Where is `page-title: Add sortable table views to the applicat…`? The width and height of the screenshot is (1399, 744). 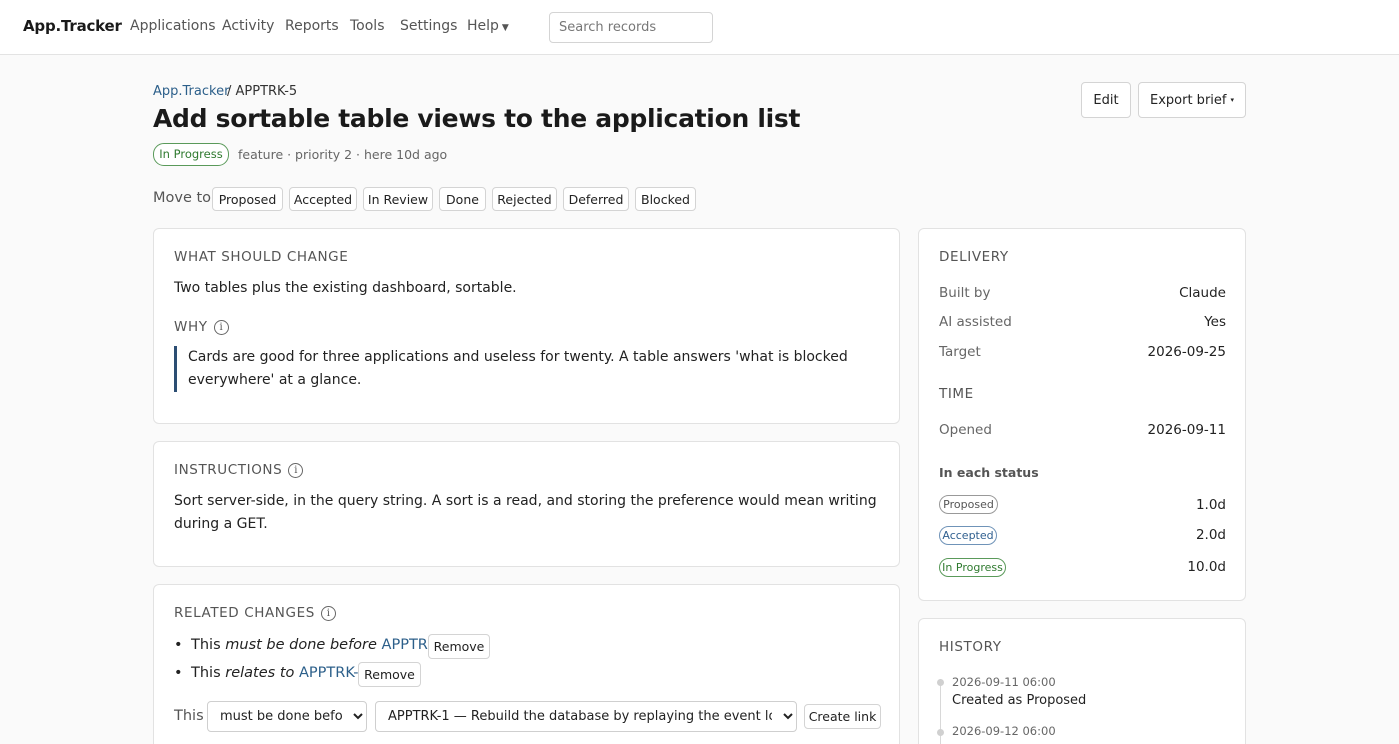 page-title: Add sortable table views to the applicat… is located at coordinates (477, 118).